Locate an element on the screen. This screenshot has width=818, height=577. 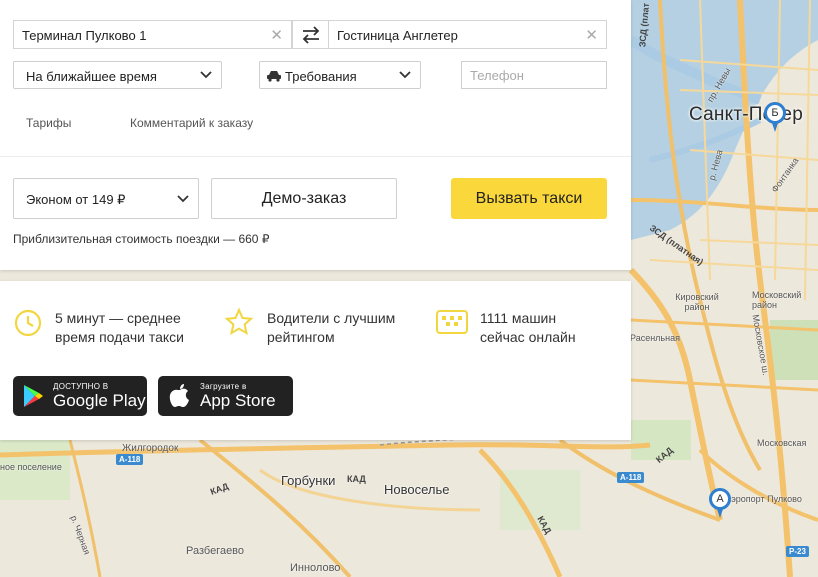
app-store-badge: Загрузите в App Store is located at coordinates (225, 396).